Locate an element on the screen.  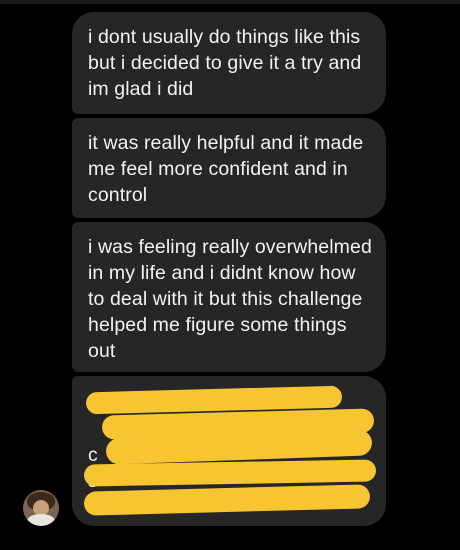
avatar-shirt is located at coordinates (41, 520).